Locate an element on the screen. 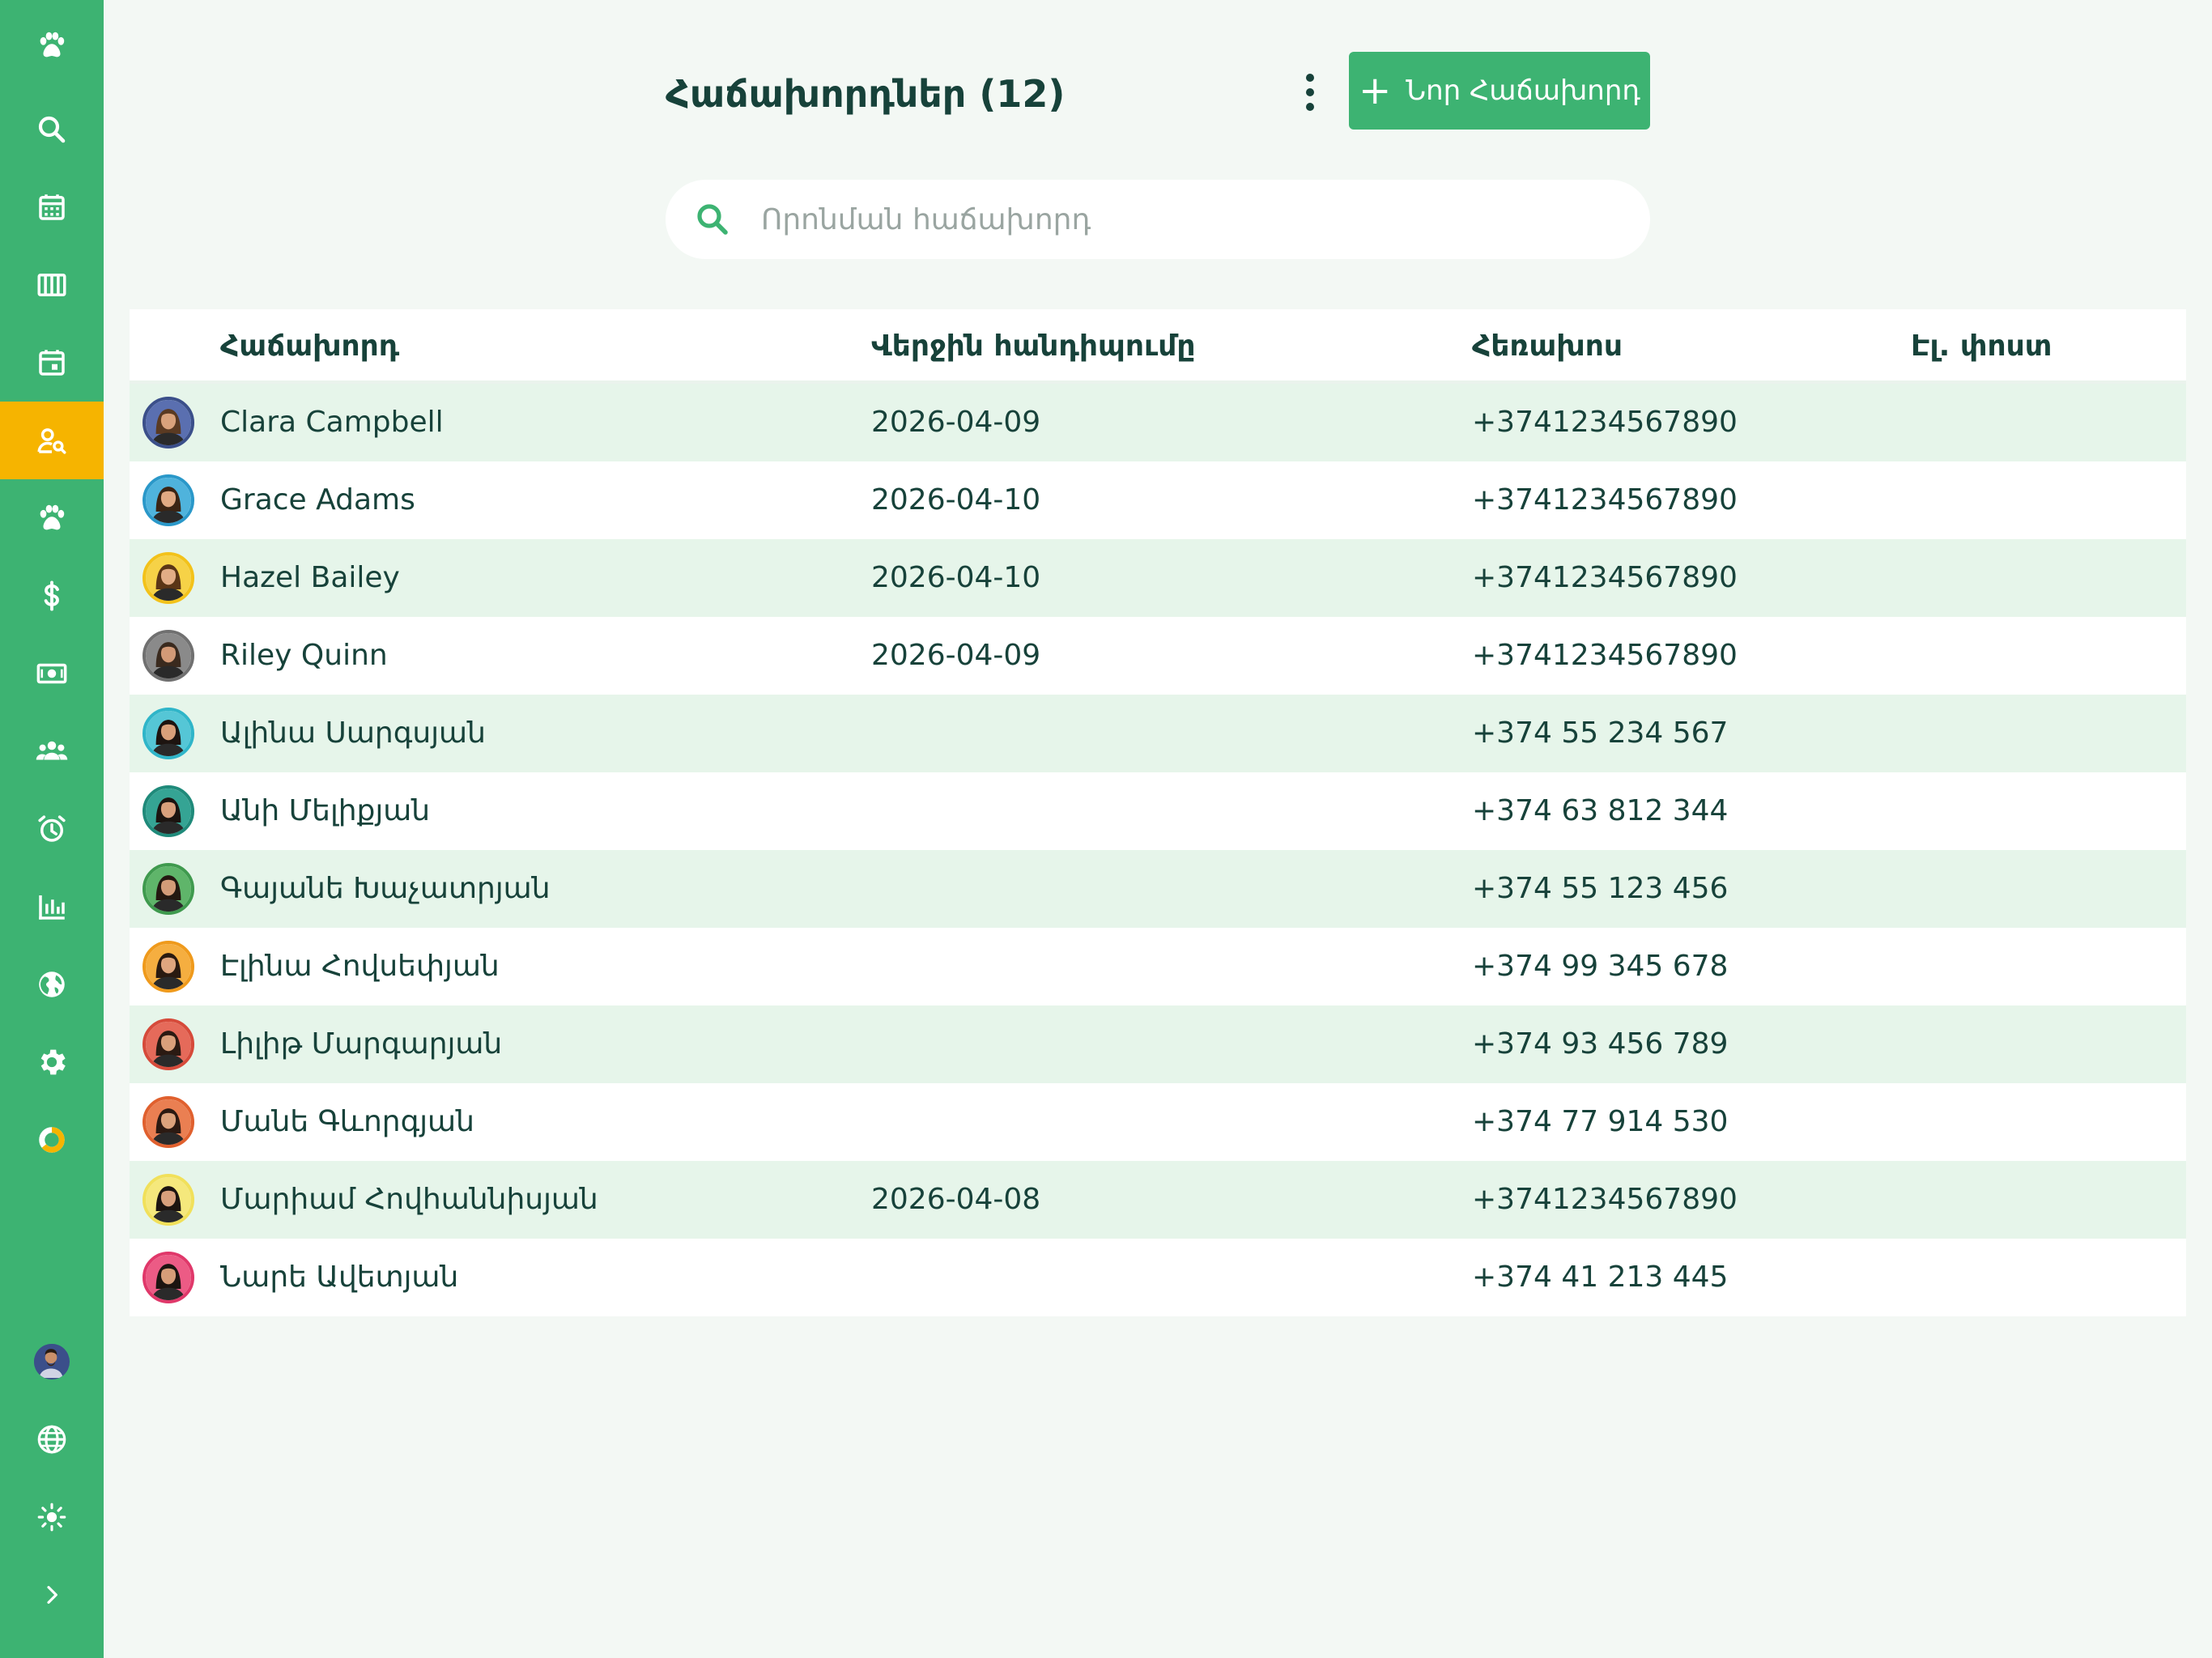 The width and height of the screenshot is (2212, 1658). sidebar-item-calendar is located at coordinates (52, 207).